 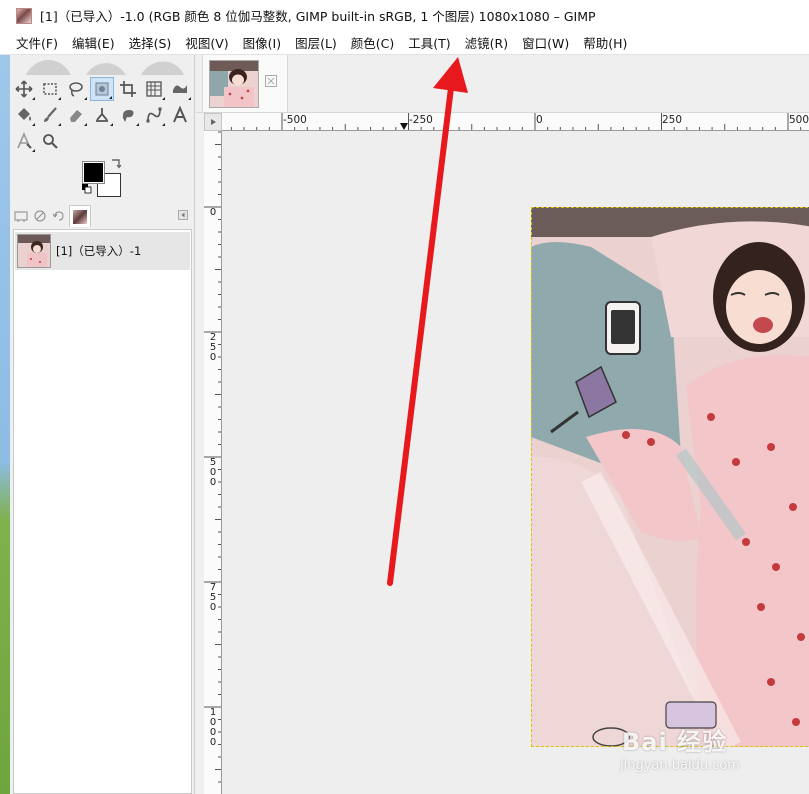 I want to click on reset-colors-icon, so click(x=87, y=189).